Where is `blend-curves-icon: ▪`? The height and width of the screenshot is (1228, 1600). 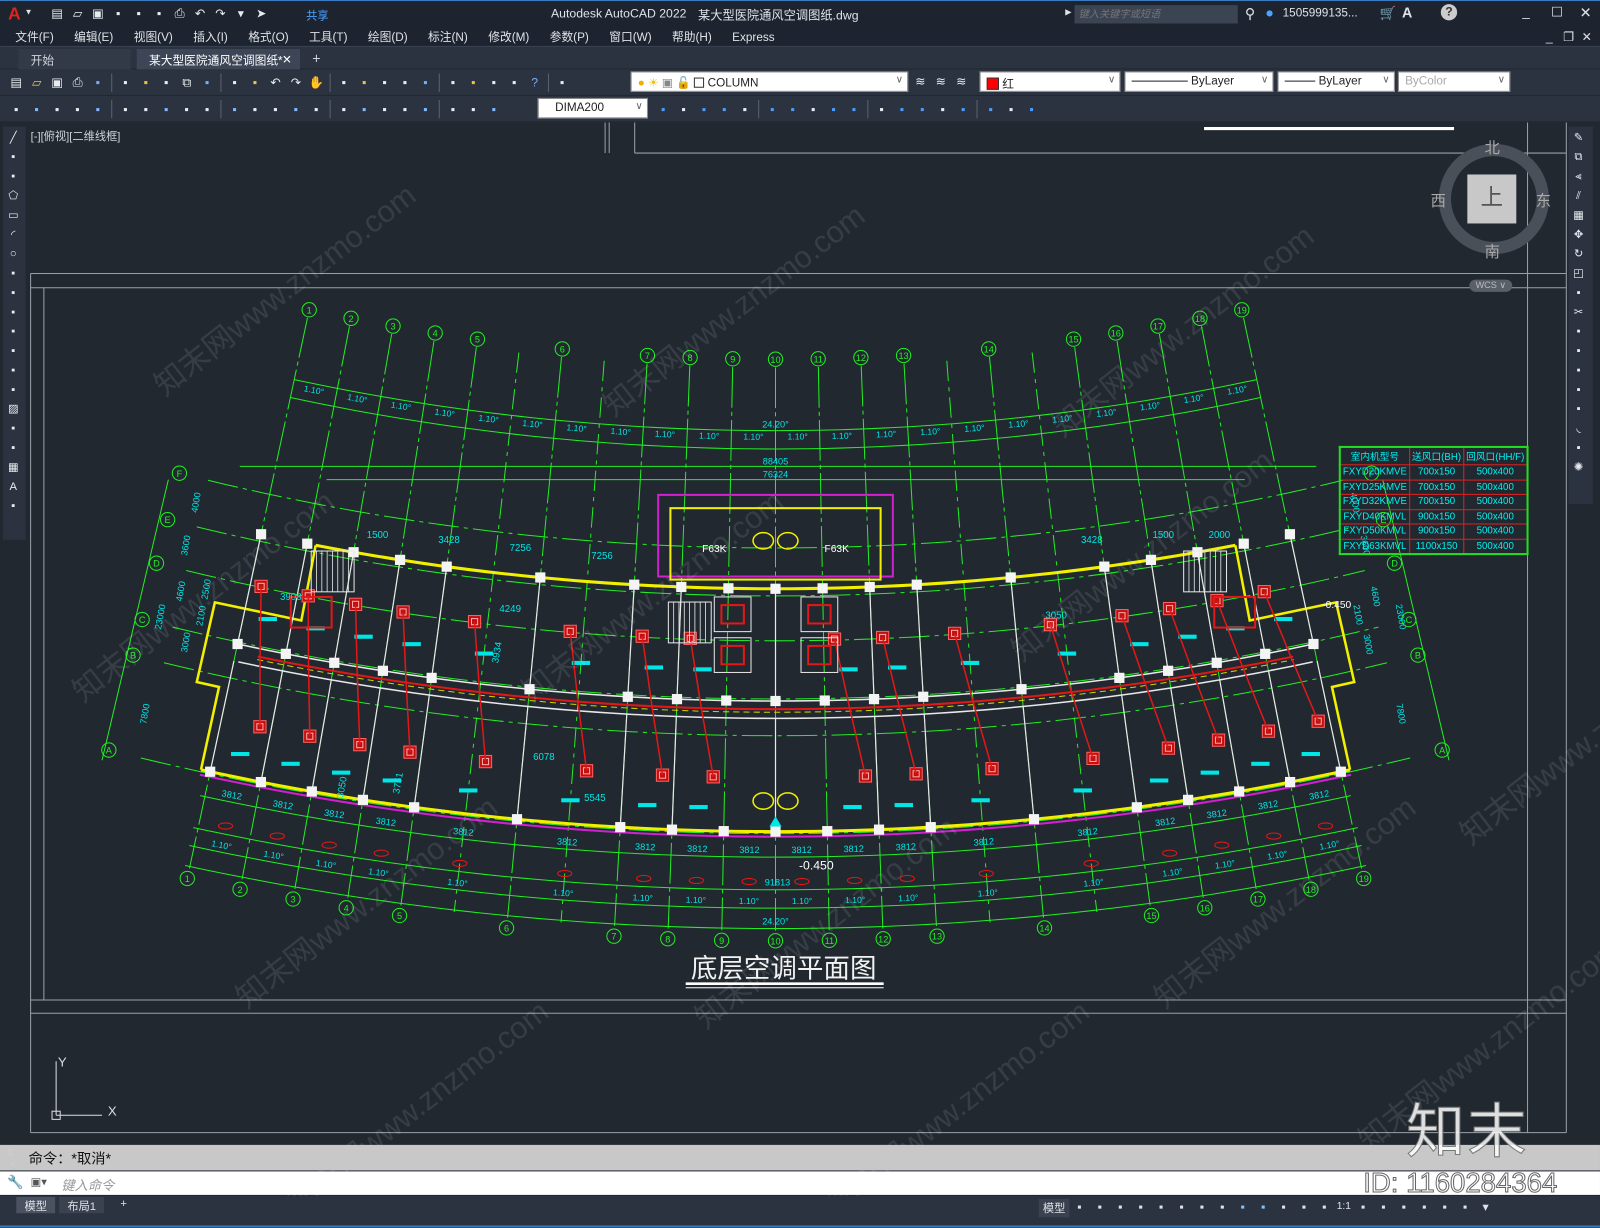
blend-curves-icon: ▪ is located at coordinates (1578, 448).